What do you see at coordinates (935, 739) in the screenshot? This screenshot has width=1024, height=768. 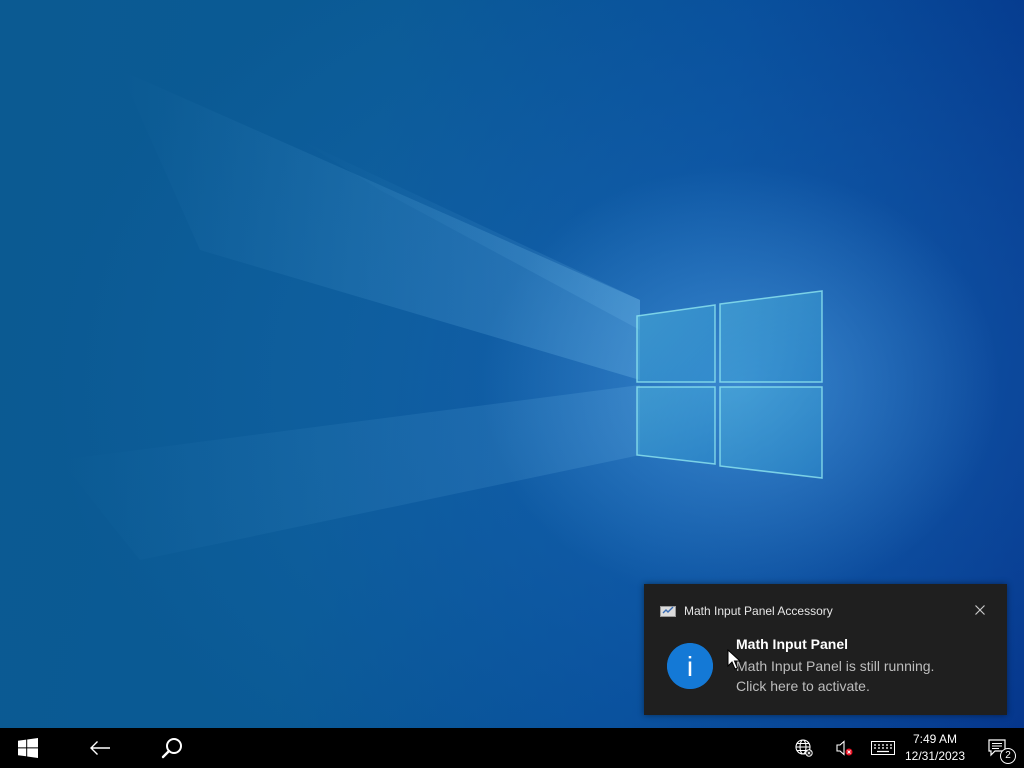 I see `clock-time: 7:49 AM` at bounding box center [935, 739].